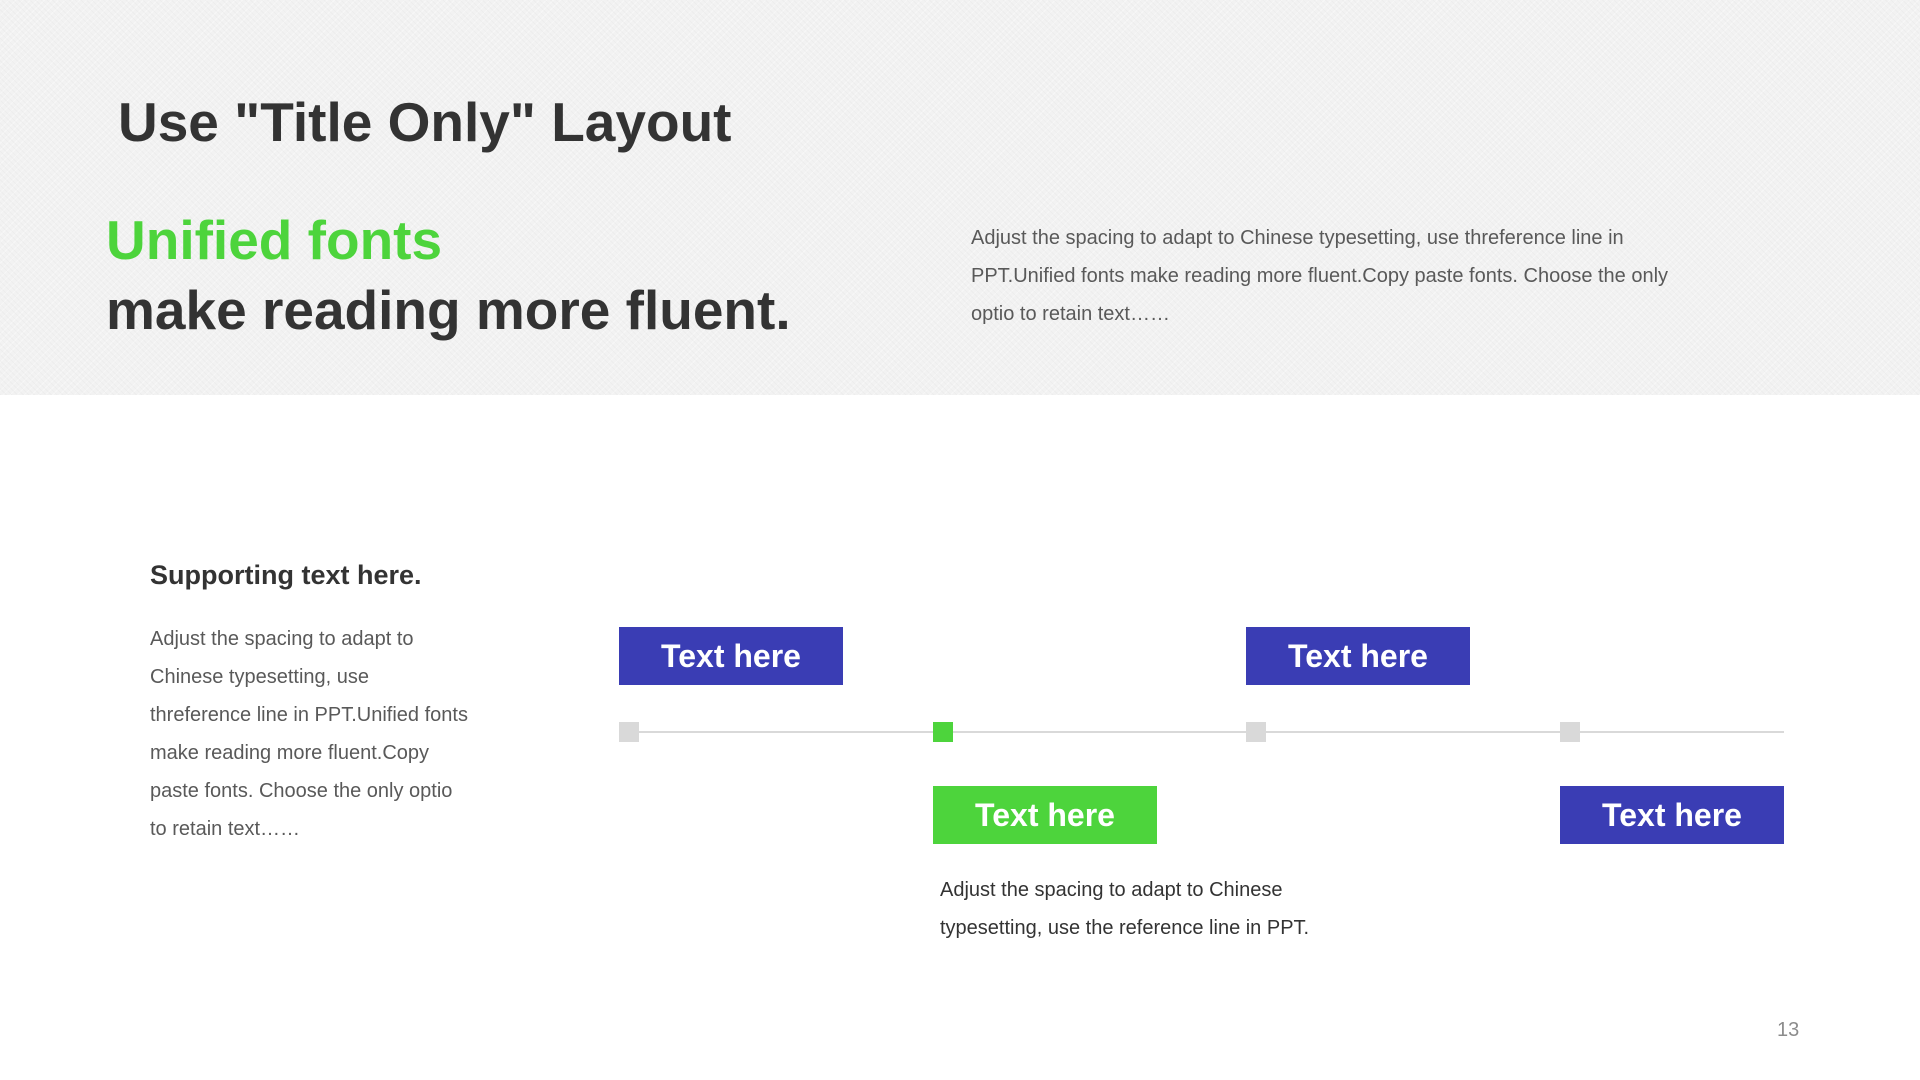 This screenshot has width=1920, height=1080. Describe the element at coordinates (286, 575) in the screenshot. I see `supporting-heading: Supporting text here.` at that location.